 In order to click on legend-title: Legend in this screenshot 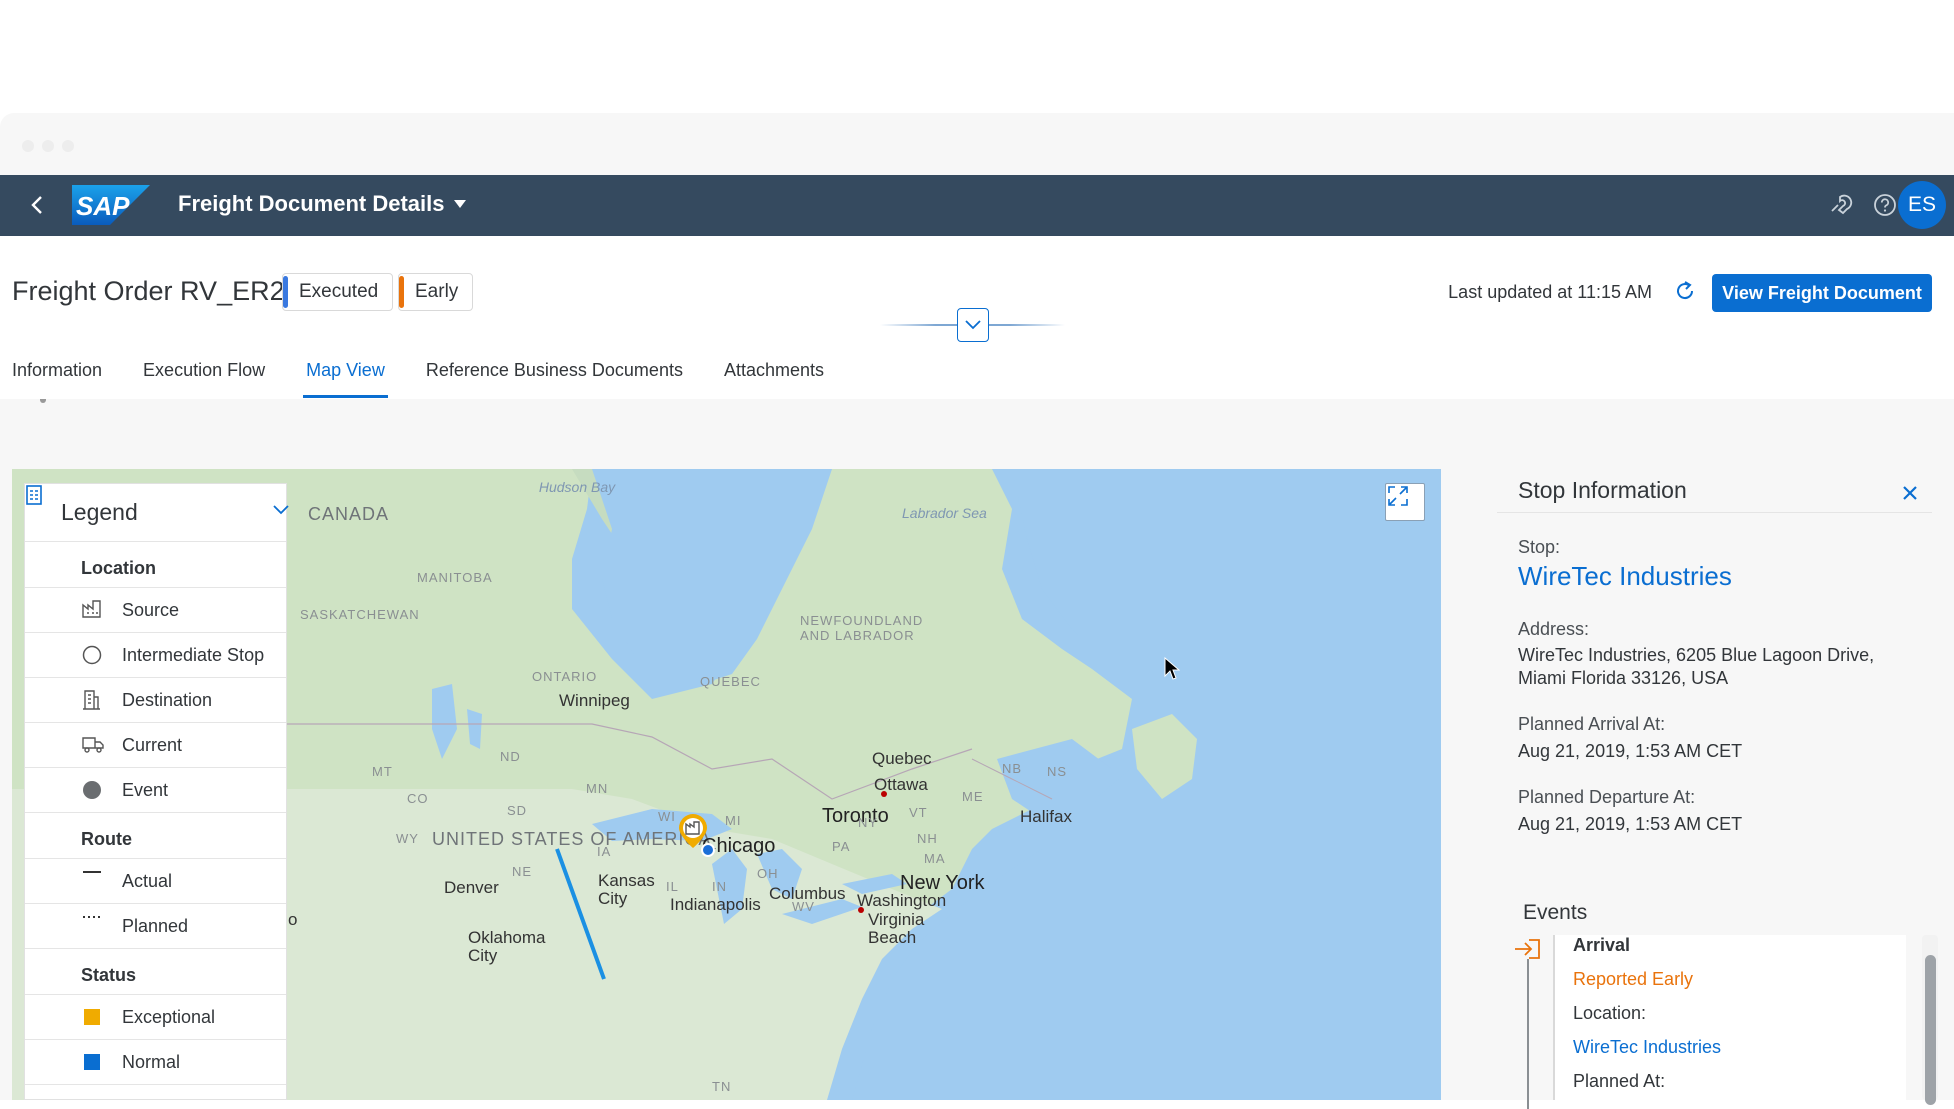, I will do `click(99, 512)`.